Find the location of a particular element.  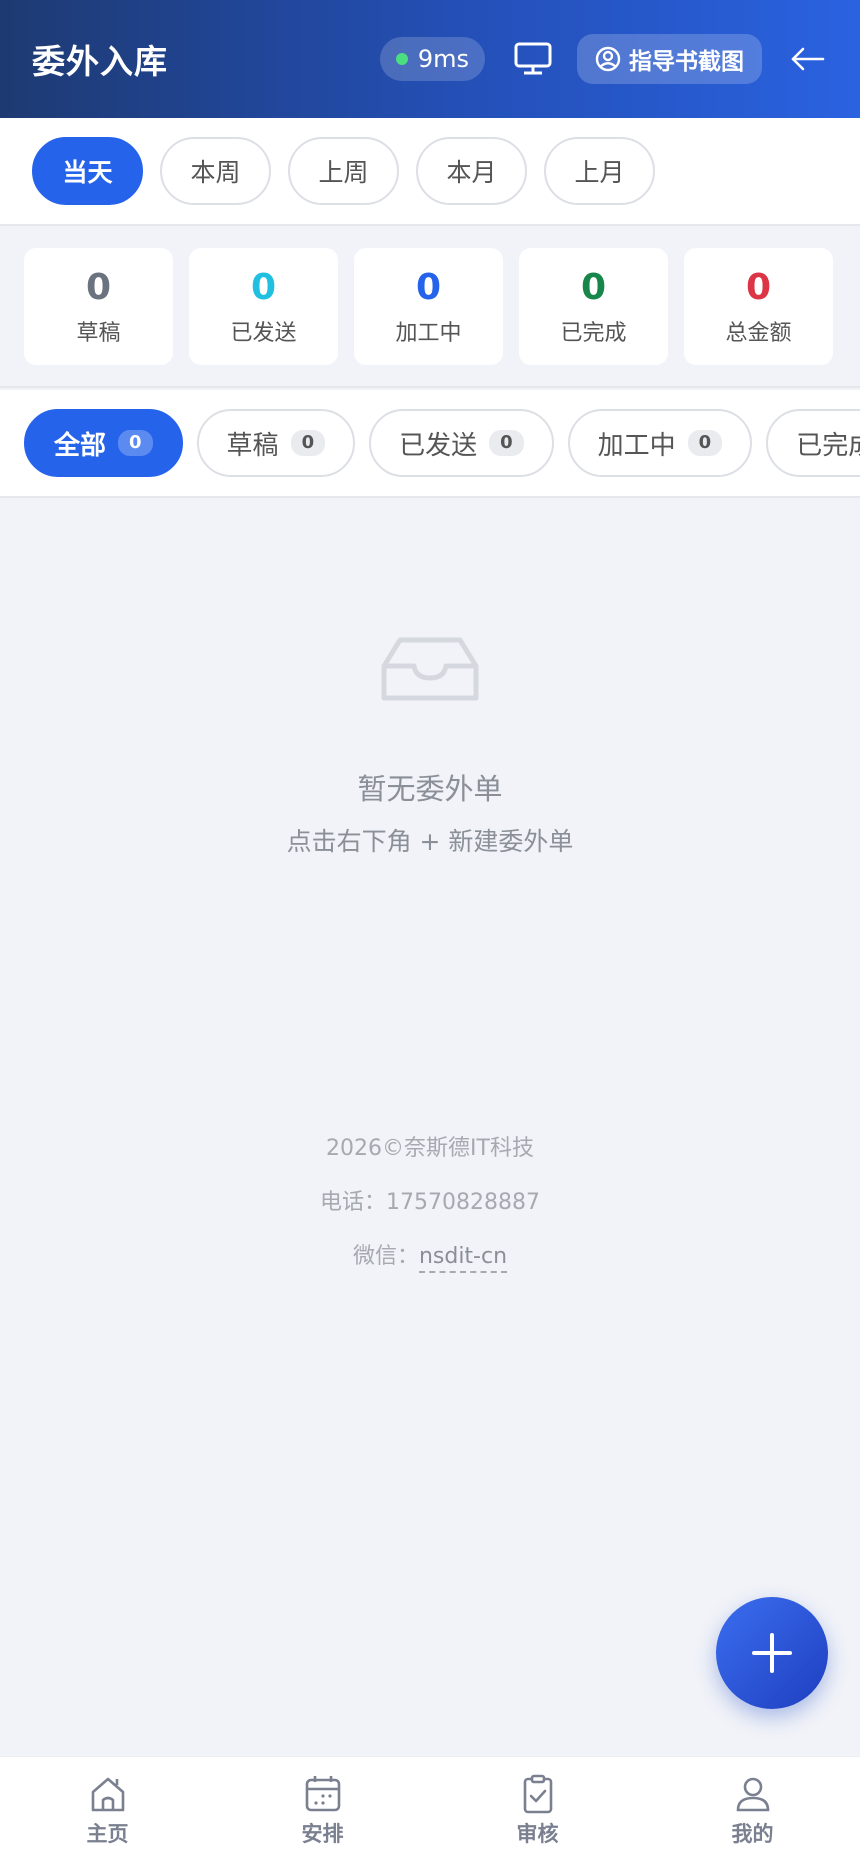

clipboard-check-icon is located at coordinates (537, 1793).